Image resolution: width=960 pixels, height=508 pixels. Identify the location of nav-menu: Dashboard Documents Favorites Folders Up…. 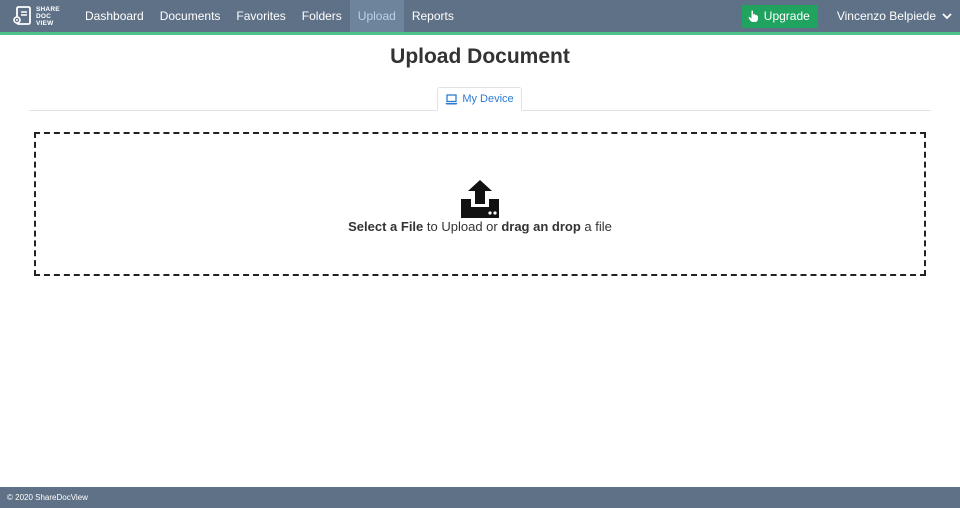
(269, 16).